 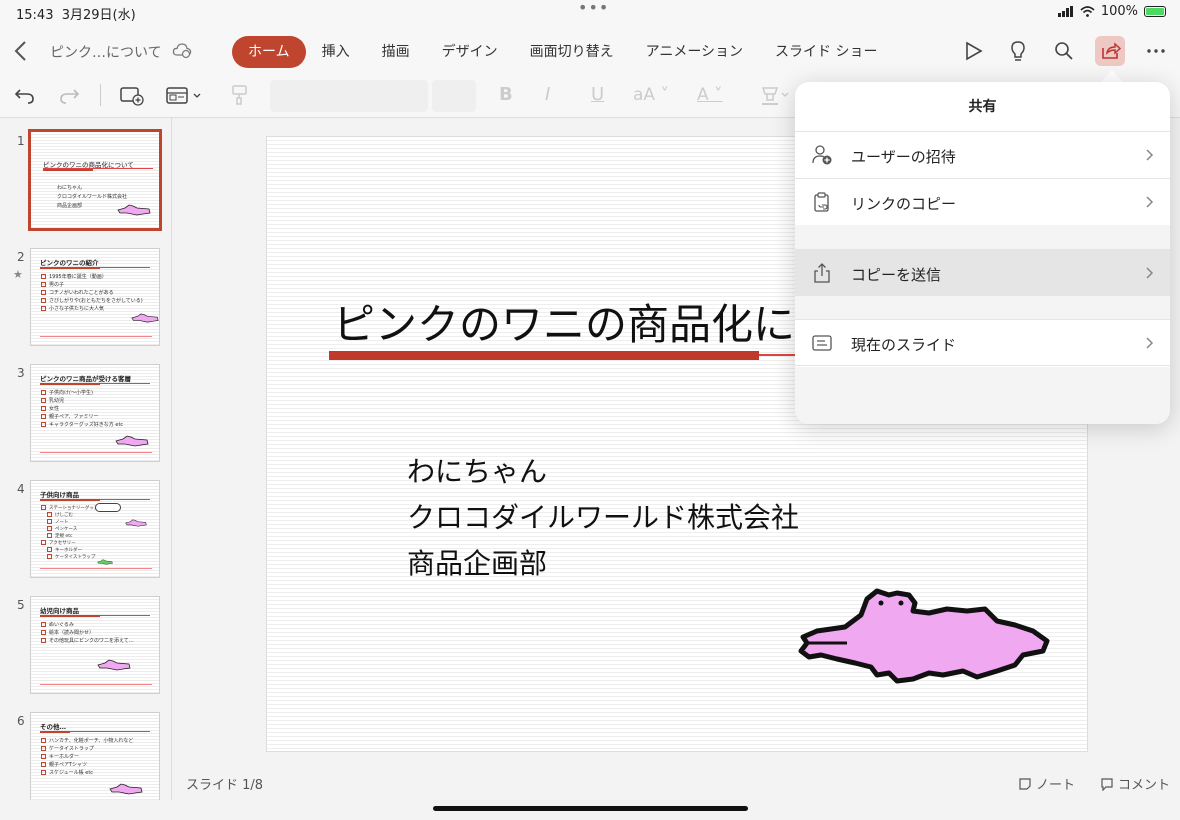 I want to click on layout-icon, so click(x=185, y=95).